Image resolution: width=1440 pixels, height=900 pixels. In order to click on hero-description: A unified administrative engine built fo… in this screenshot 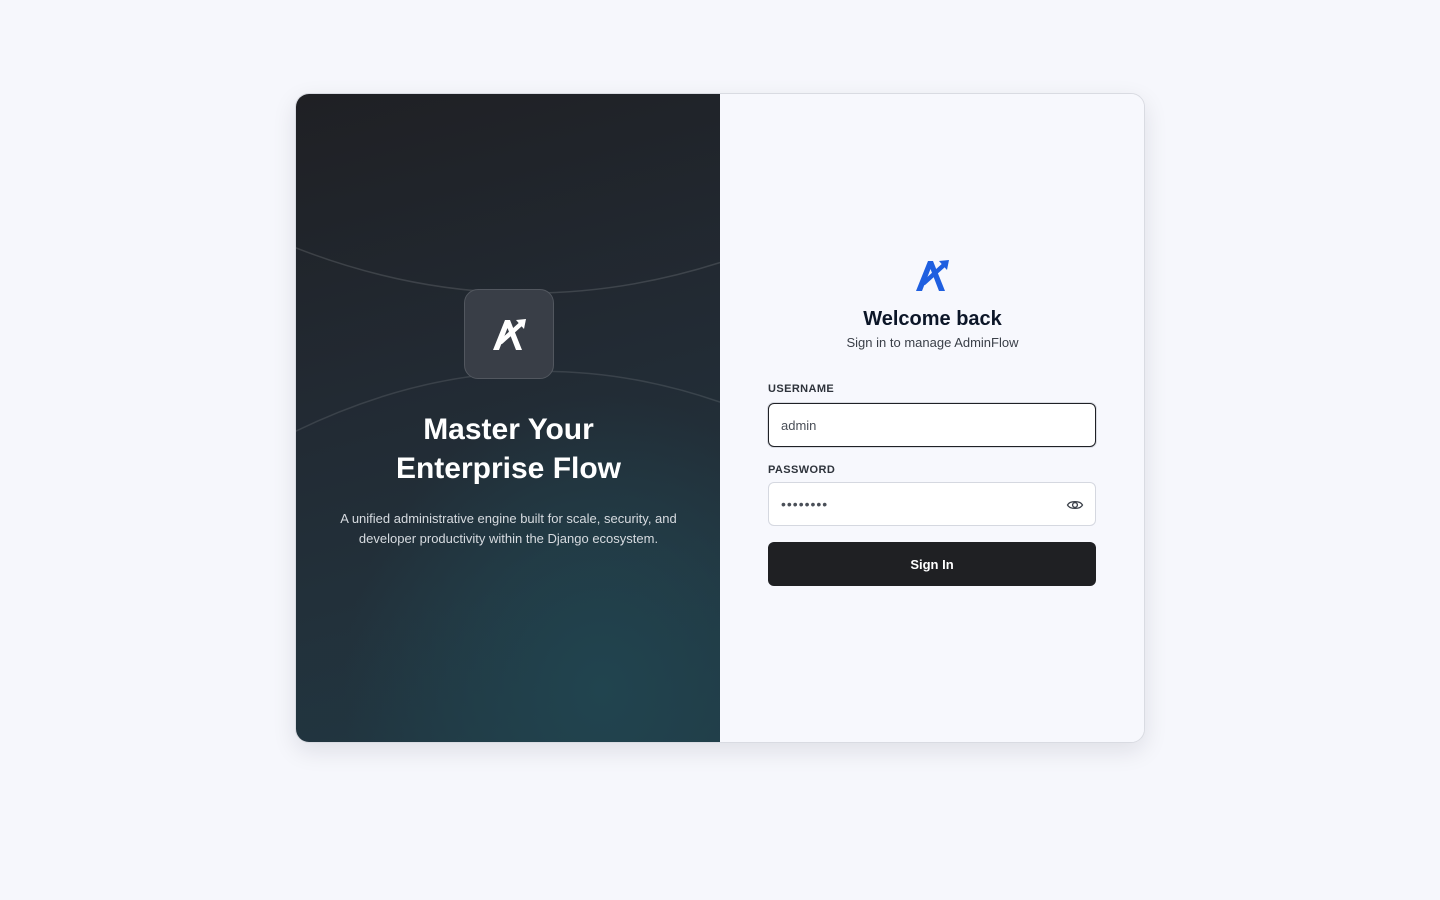, I will do `click(508, 528)`.